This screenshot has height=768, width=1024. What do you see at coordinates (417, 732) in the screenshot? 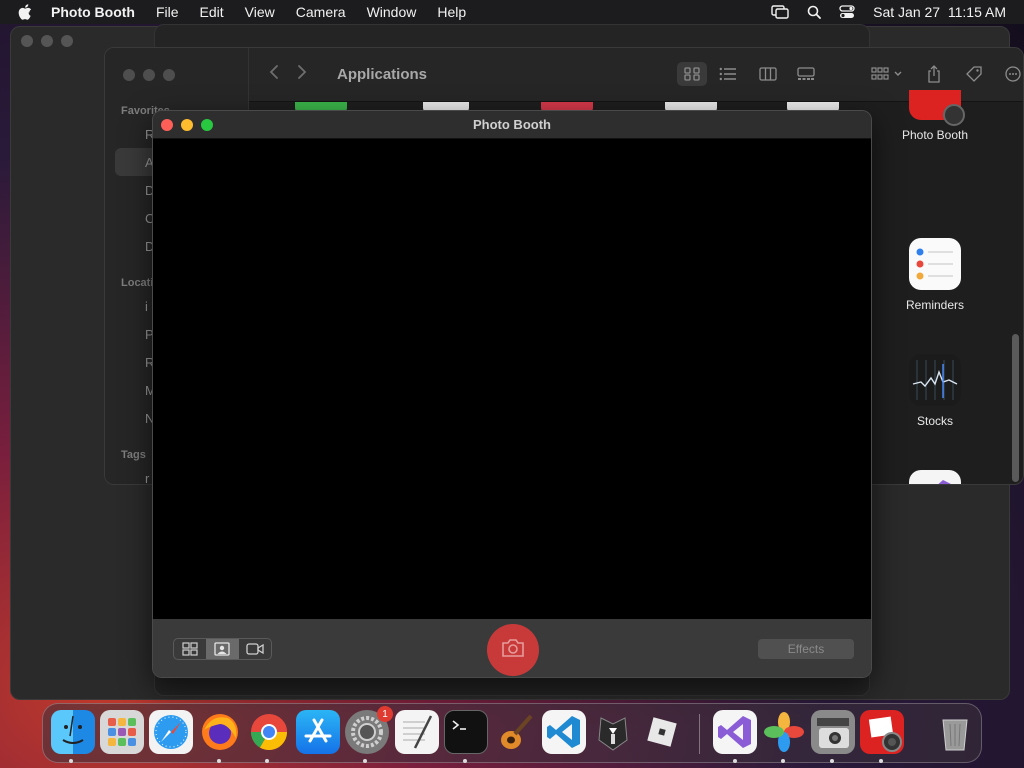
I see `textedit-icon` at bounding box center [417, 732].